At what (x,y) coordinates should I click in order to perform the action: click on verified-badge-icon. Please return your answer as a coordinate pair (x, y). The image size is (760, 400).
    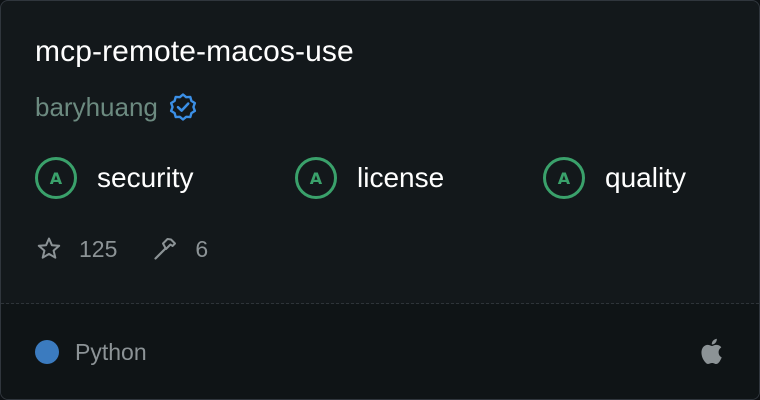
    Looking at the image, I should click on (183, 107).